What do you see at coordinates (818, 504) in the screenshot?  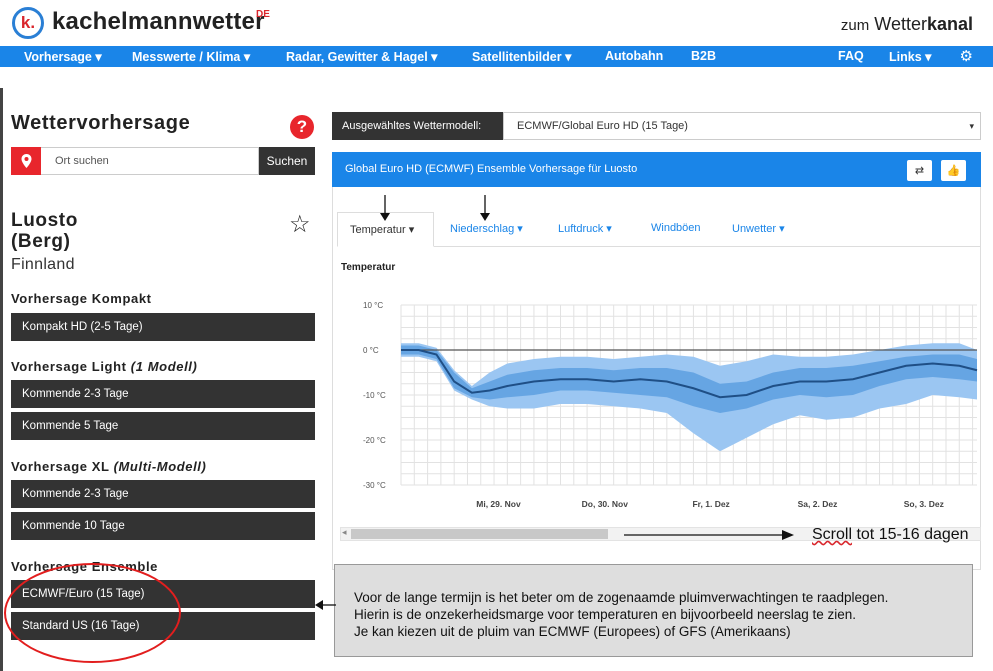 I see `x-tick-label: Sa, 2. Dez` at bounding box center [818, 504].